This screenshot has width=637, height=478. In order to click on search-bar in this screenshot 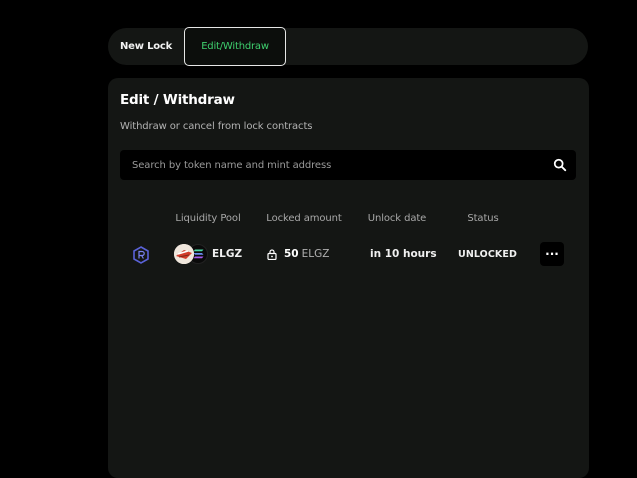, I will do `click(348, 165)`.